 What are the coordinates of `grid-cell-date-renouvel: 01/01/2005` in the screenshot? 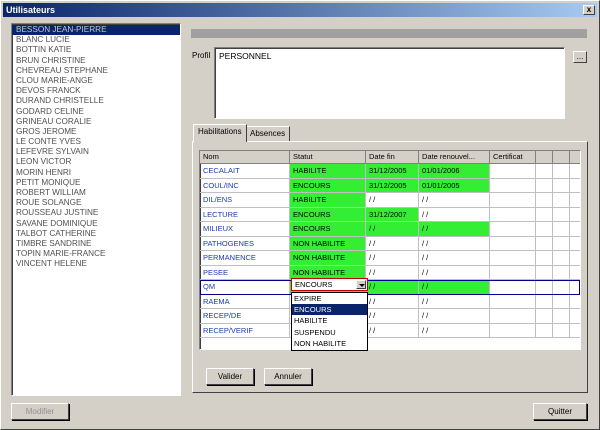 It's located at (454, 185).